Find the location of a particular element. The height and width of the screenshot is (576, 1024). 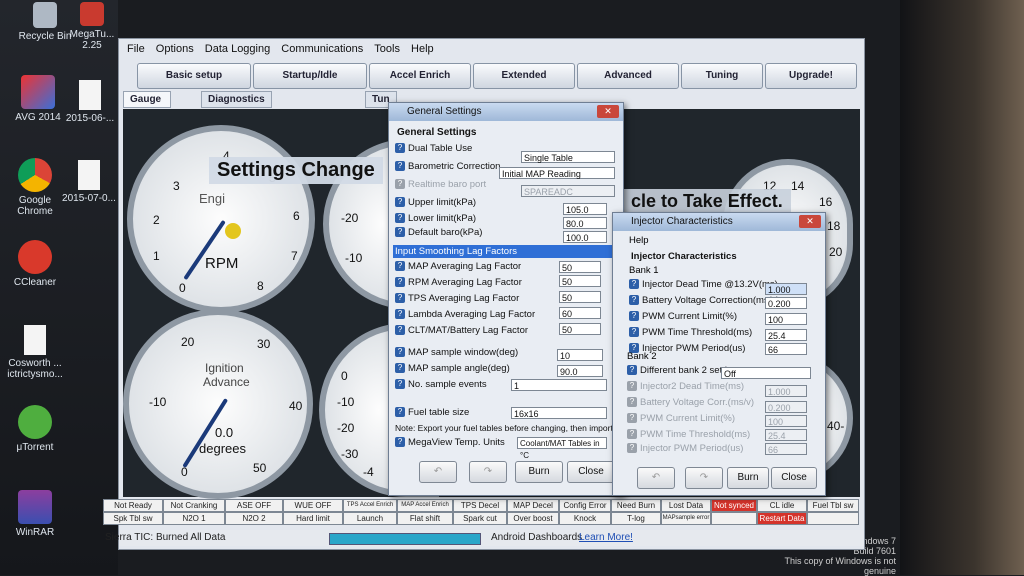

barometric-correction-select: Initial MAP Reading is located at coordinates (557, 173).